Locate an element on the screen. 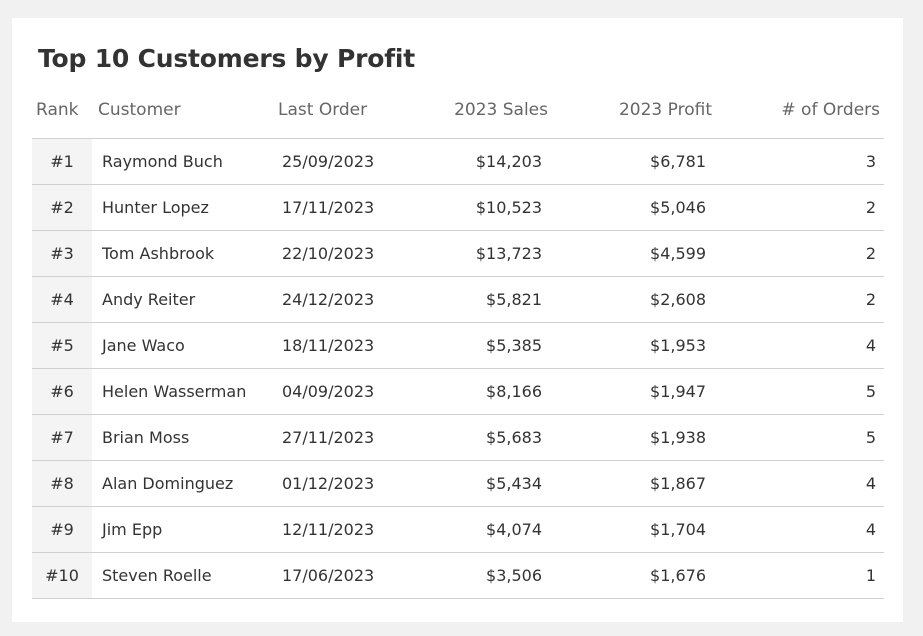  last-order-cell: 22/10/2023 is located at coordinates (342, 253).